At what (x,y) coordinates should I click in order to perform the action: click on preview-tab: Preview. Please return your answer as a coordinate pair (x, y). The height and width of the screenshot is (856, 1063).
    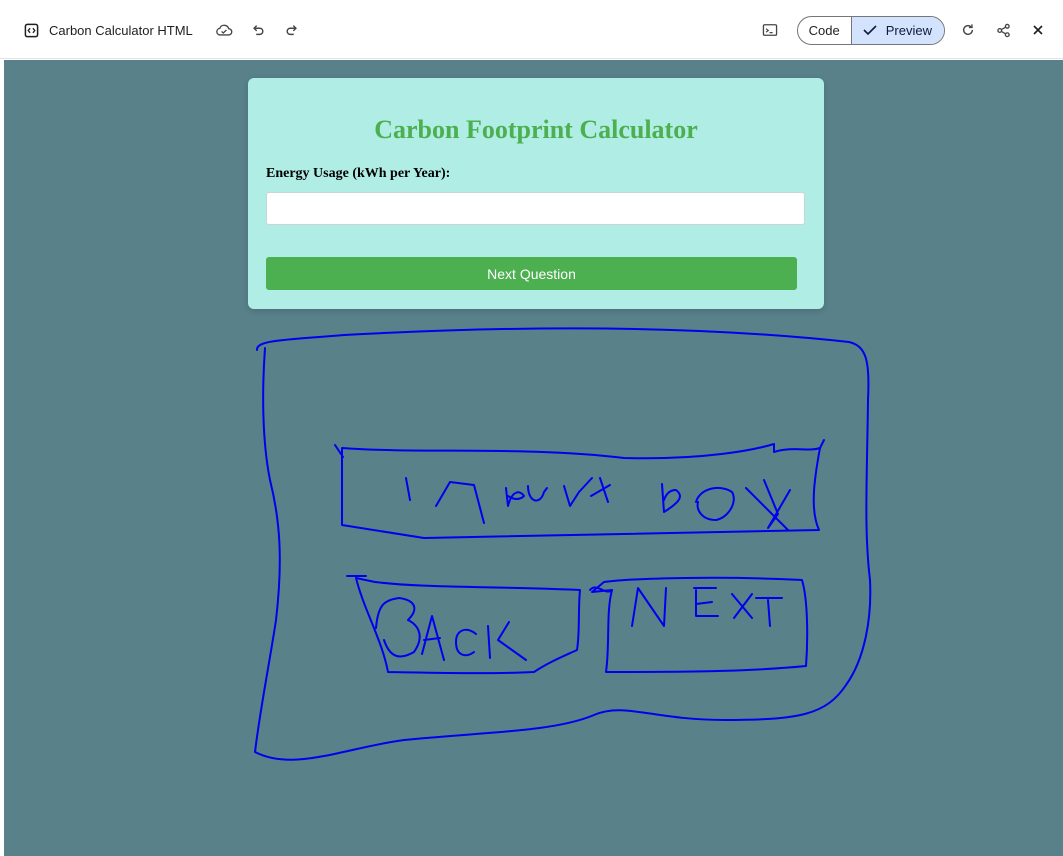
    Looking at the image, I should click on (897, 30).